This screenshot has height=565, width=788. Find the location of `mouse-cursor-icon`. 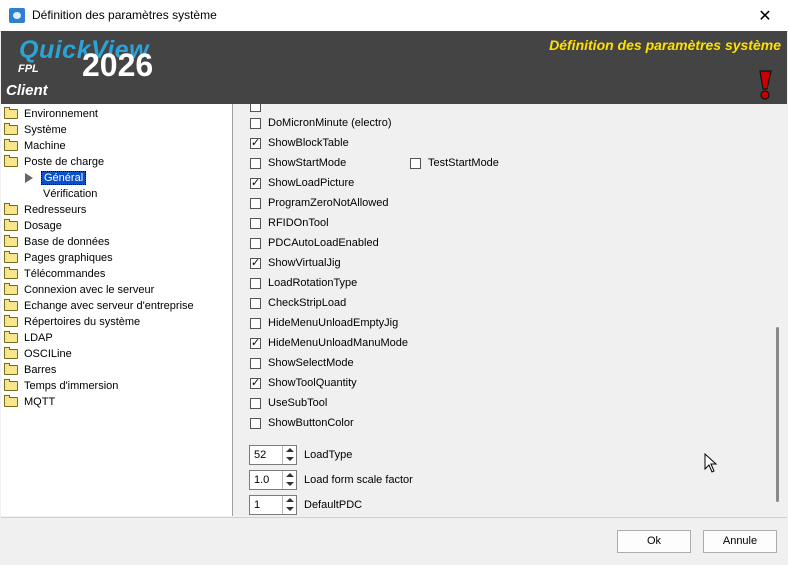

mouse-cursor-icon is located at coordinates (711, 463).